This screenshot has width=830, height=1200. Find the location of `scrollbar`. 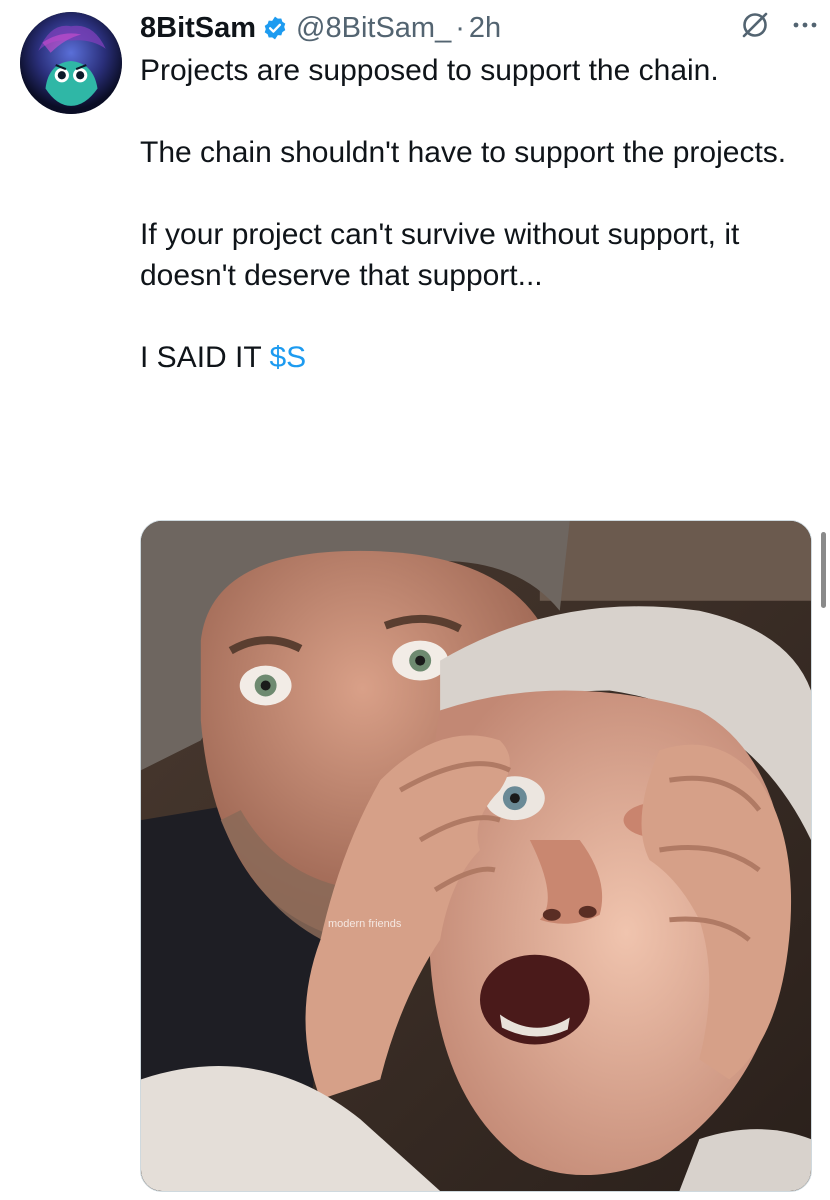

scrollbar is located at coordinates (823, 570).